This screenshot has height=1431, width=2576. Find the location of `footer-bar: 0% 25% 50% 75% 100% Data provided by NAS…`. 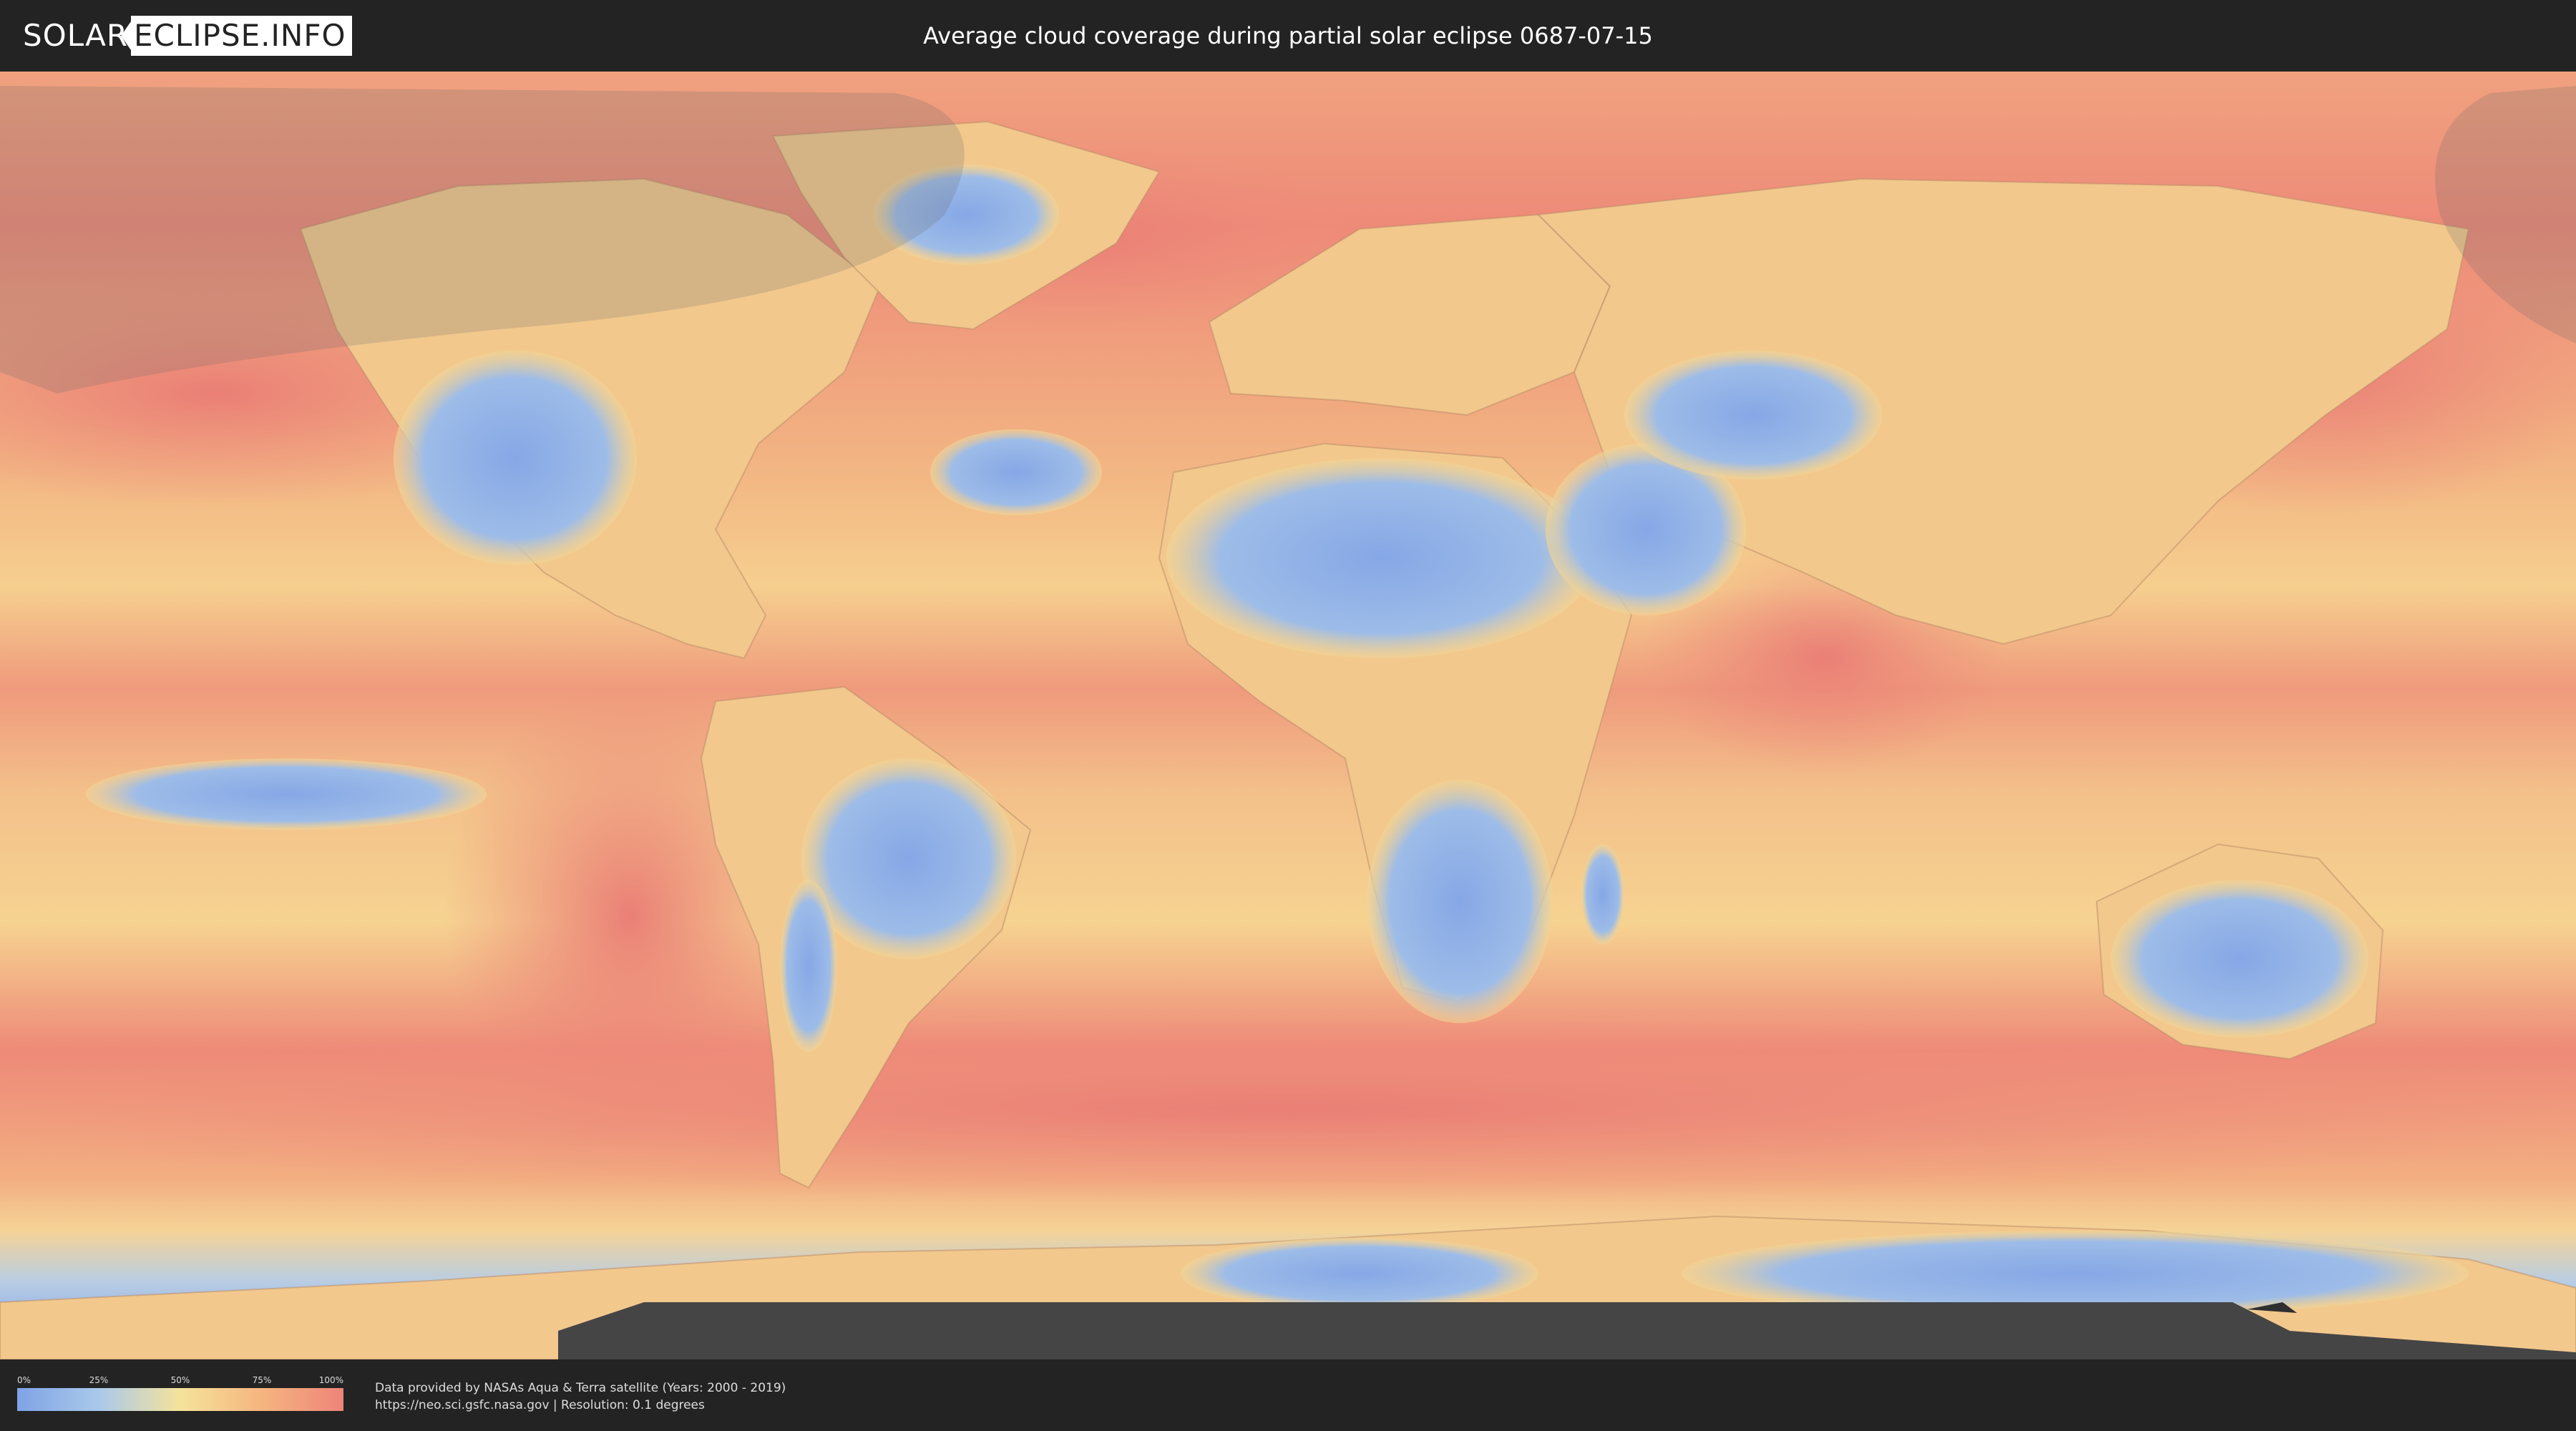

footer-bar: 0% 25% 50% 75% 100% Data provided by NAS… is located at coordinates (1288, 1395).